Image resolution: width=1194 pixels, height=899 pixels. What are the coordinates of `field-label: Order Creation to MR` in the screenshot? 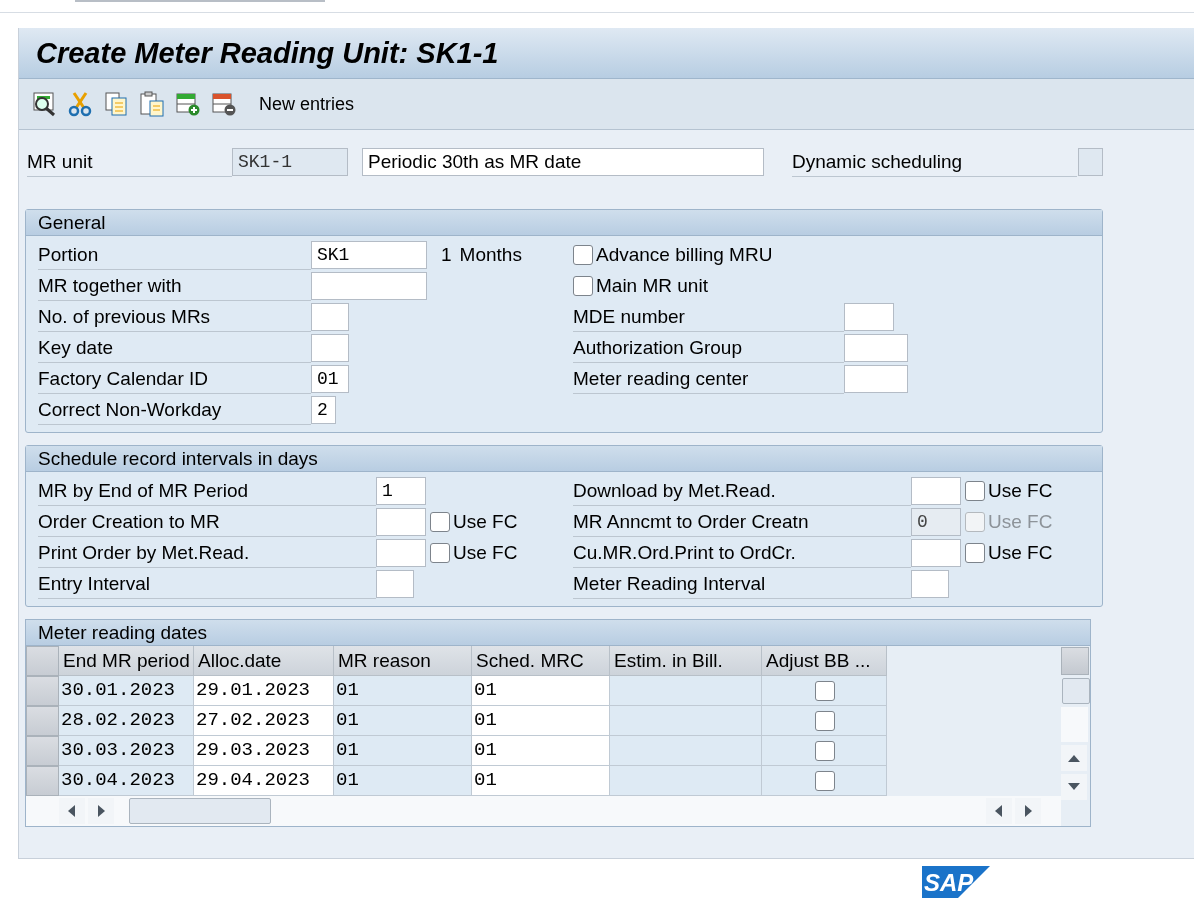 It's located at (207, 521).